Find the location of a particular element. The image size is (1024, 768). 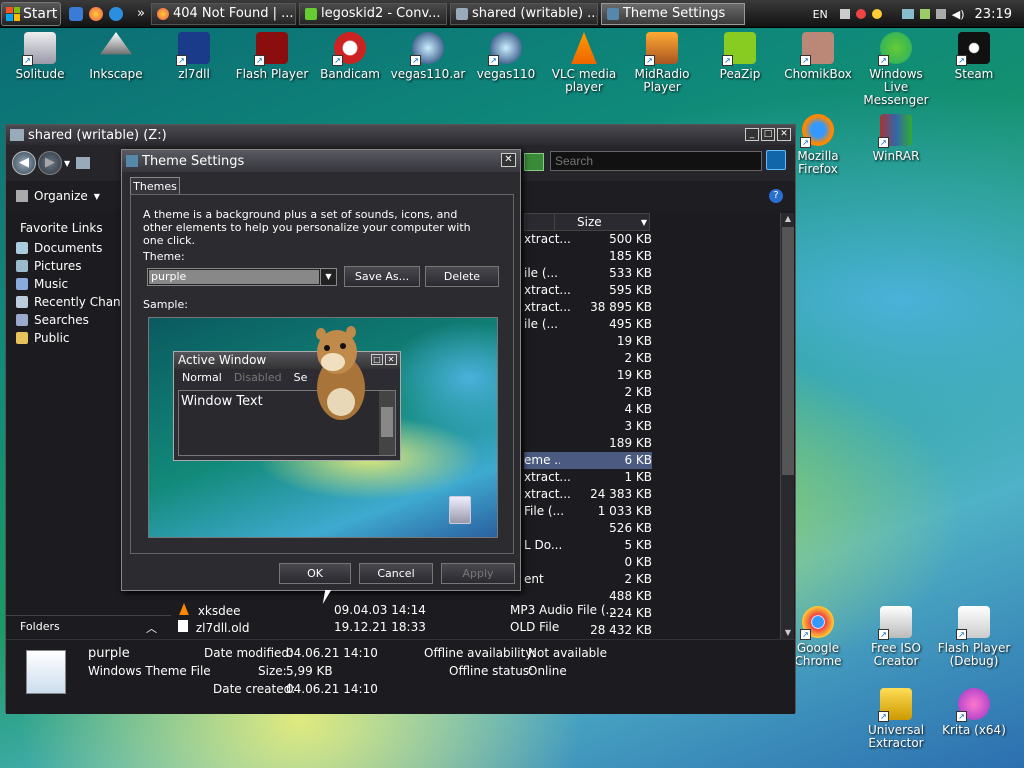

tab-themes: Themes is located at coordinates (155, 186).